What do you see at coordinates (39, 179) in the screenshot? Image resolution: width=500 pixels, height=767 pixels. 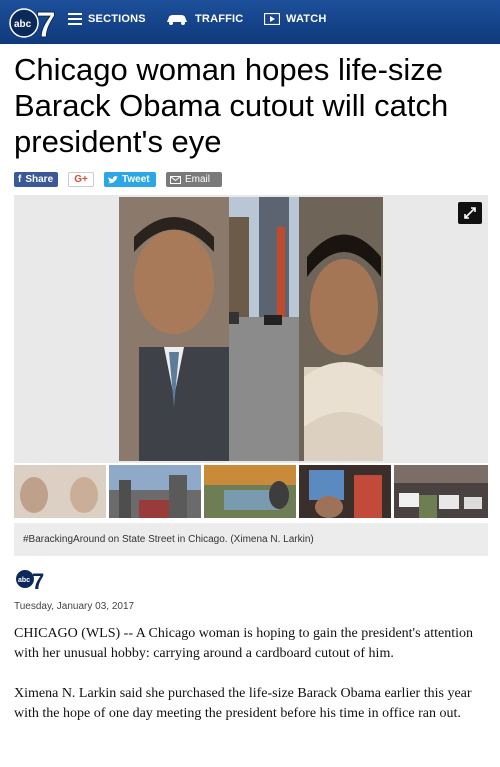 I see `facebook-share-label: Share` at bounding box center [39, 179].